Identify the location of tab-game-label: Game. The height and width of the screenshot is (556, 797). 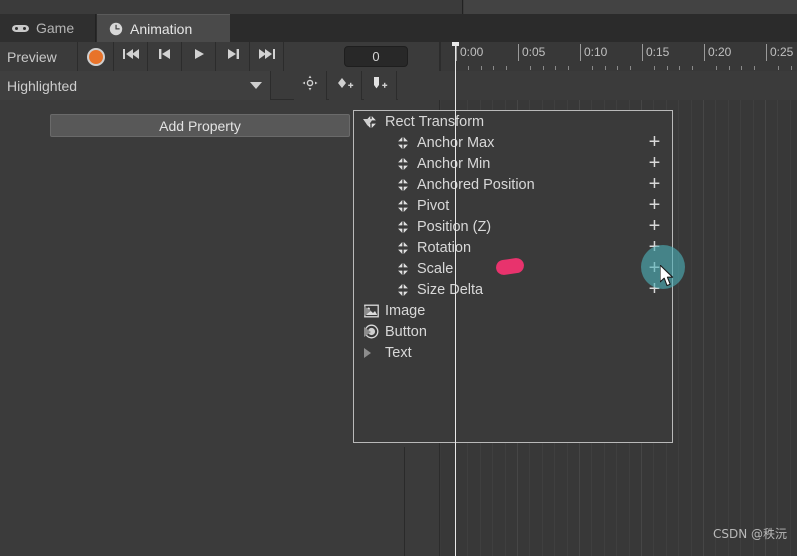
(55, 28).